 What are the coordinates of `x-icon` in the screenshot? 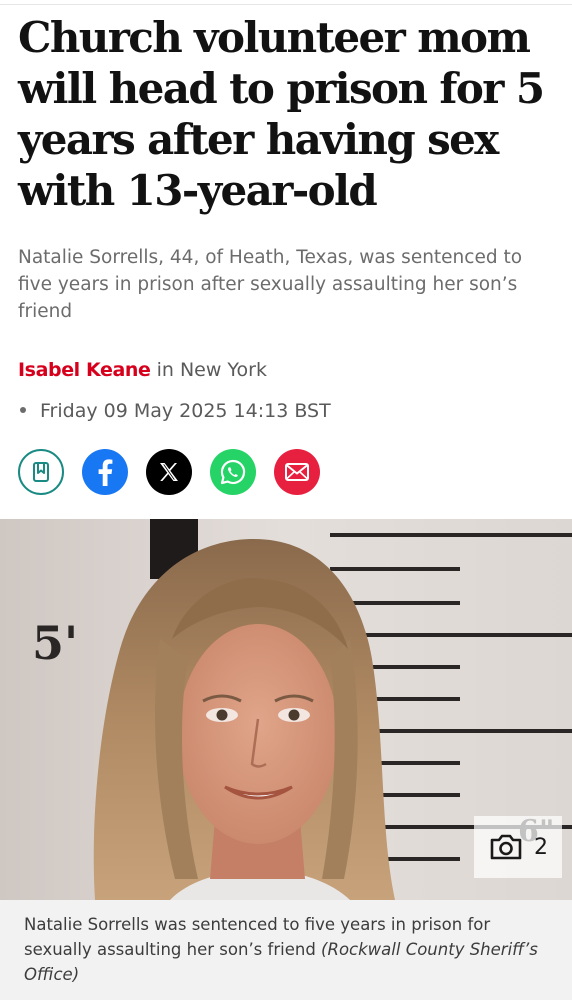 It's located at (169, 472).